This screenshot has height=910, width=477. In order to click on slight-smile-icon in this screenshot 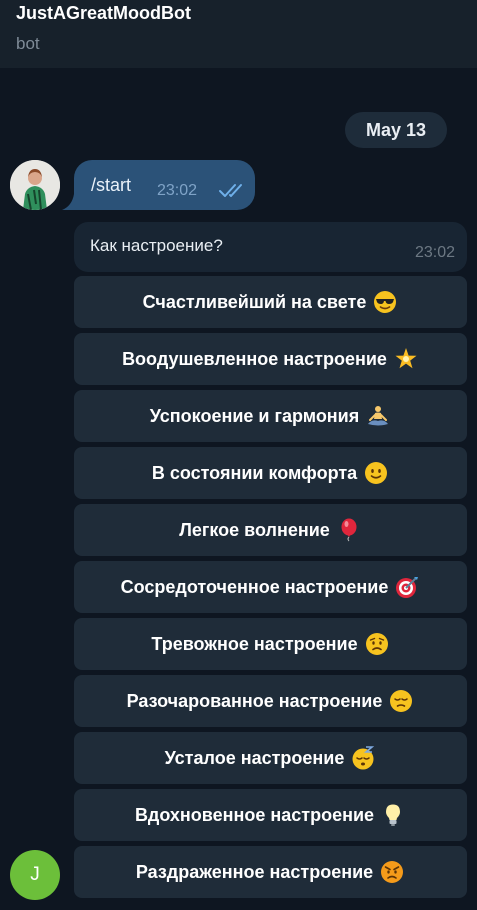, I will do `click(376, 473)`.